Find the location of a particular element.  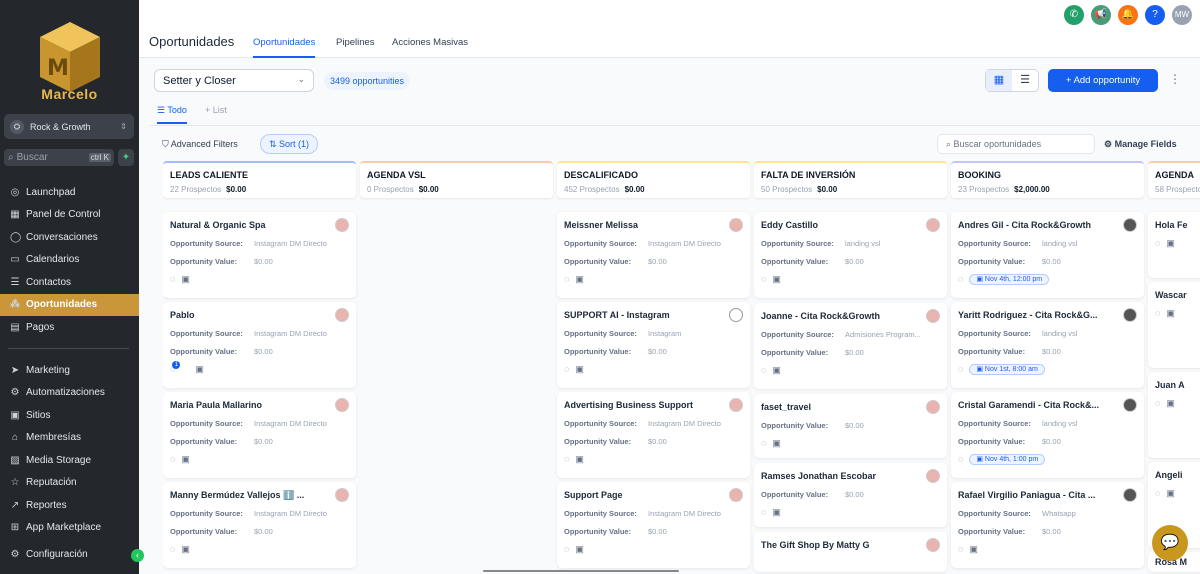

view-tab-list: + List is located at coordinates (216, 110).